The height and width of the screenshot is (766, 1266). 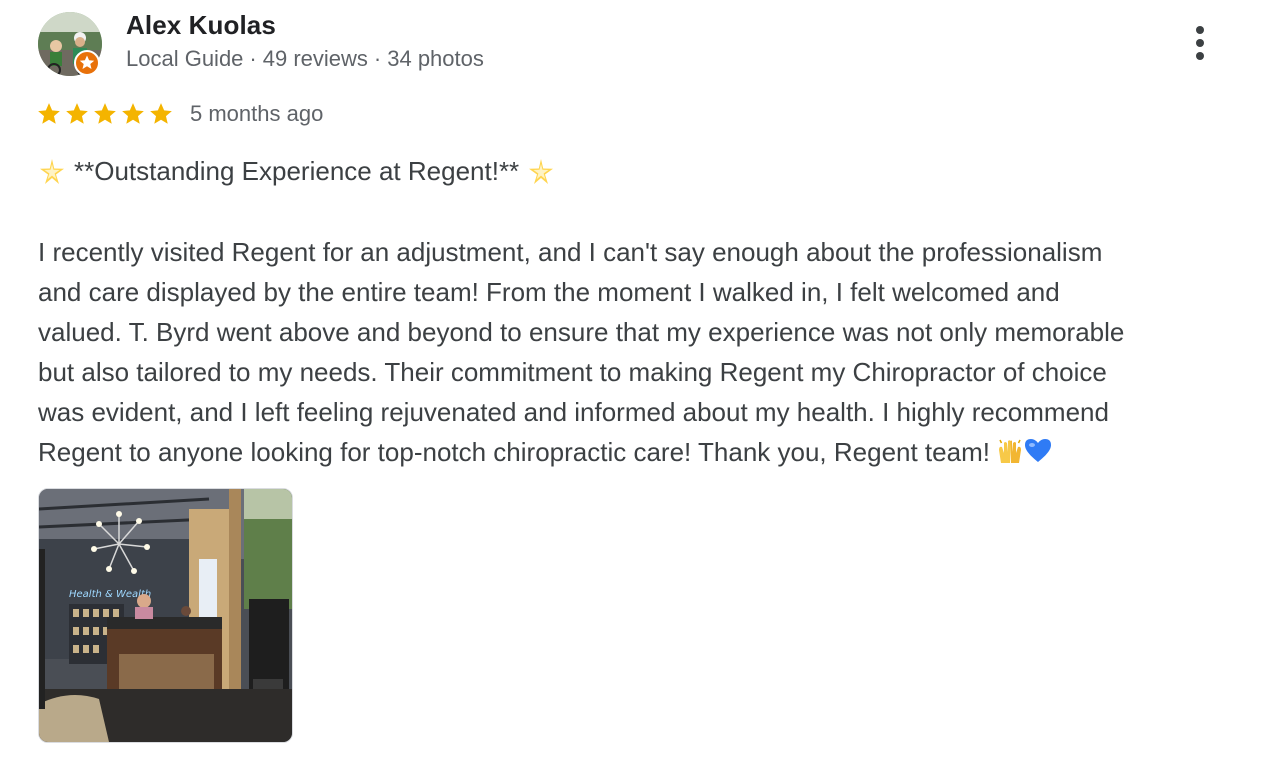 I want to click on raising-hands-emoji, so click(x=1009, y=451).